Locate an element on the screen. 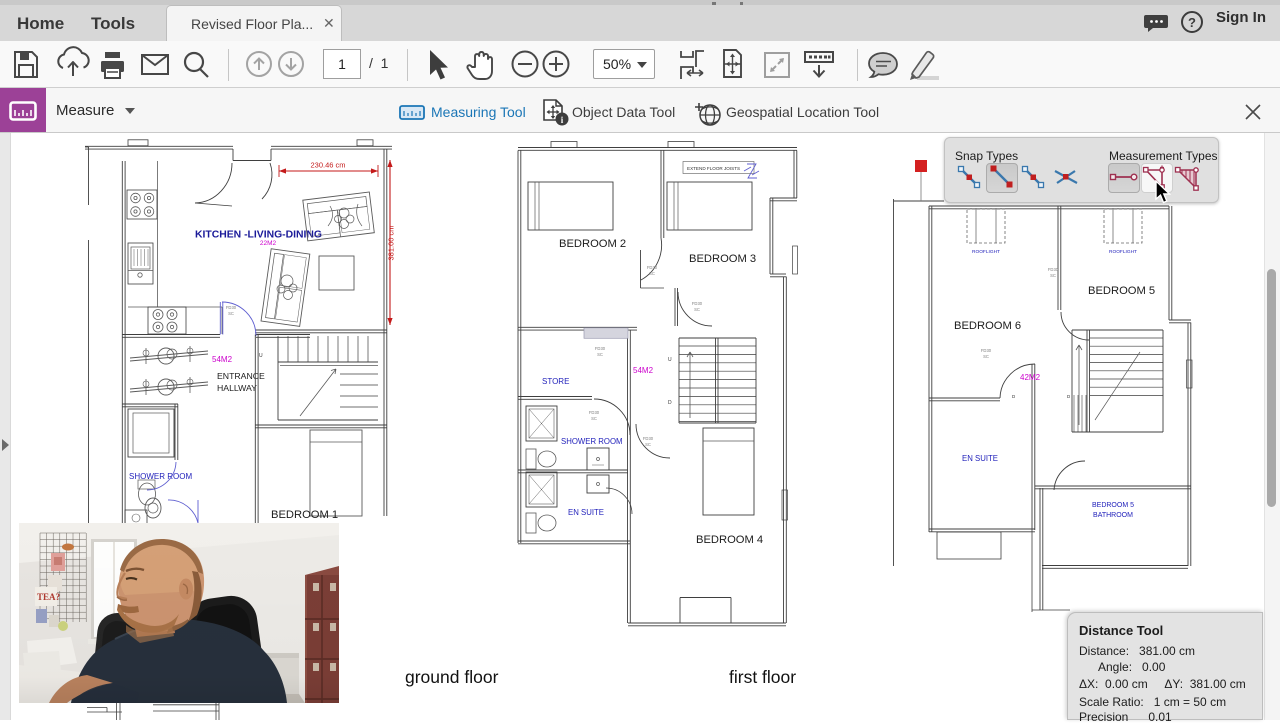  svg-text: STORE is located at coordinates (555, 381).